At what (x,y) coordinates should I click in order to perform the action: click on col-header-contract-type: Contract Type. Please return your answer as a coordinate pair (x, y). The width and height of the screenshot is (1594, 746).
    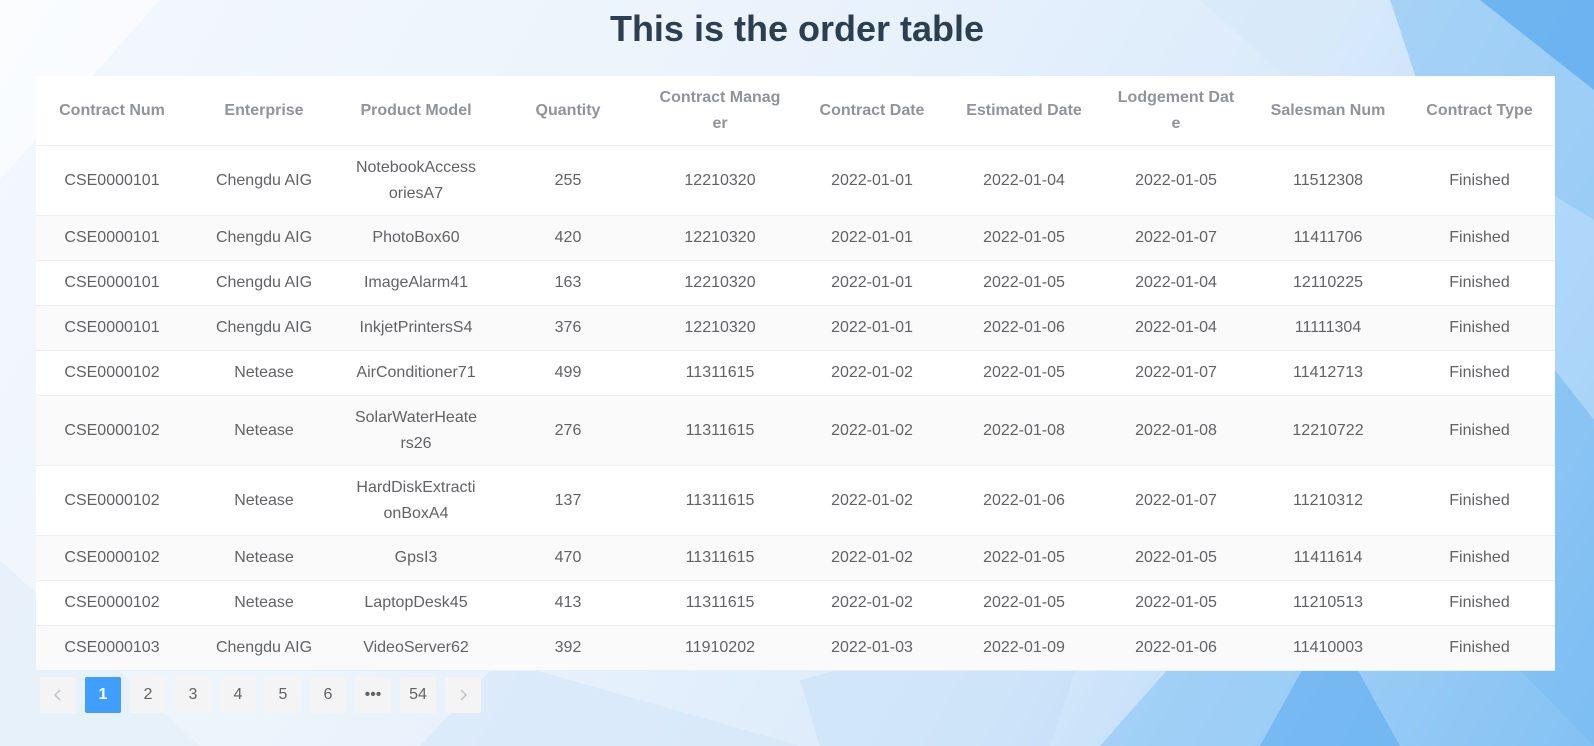
    Looking at the image, I should click on (1479, 111).